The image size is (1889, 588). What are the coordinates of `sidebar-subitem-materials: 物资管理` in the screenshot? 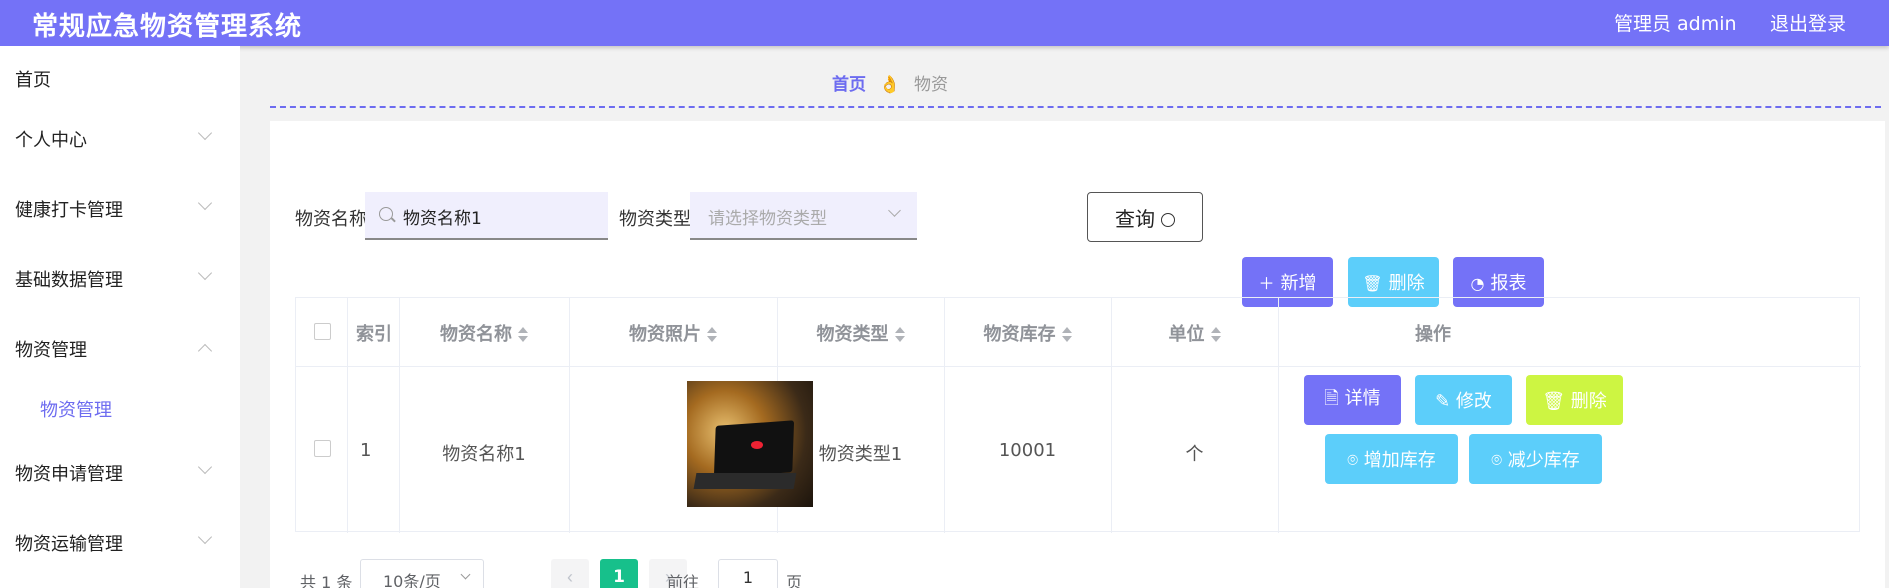 It's located at (120, 409).